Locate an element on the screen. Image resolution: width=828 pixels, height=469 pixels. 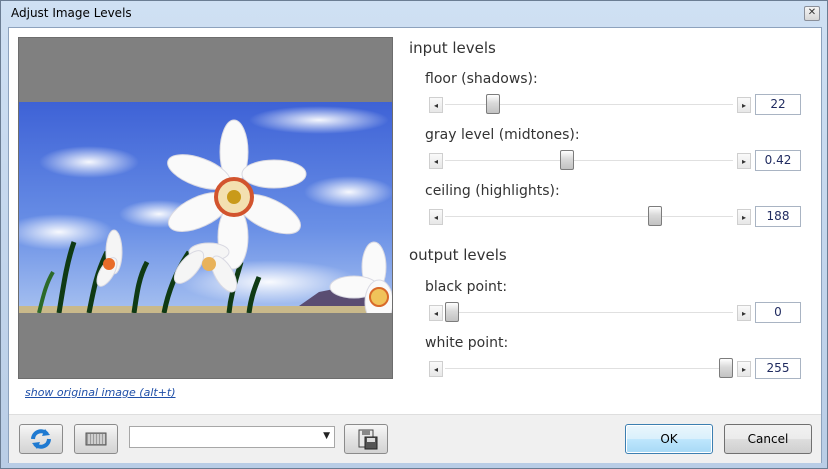
floor-value: 22 is located at coordinates (778, 104).